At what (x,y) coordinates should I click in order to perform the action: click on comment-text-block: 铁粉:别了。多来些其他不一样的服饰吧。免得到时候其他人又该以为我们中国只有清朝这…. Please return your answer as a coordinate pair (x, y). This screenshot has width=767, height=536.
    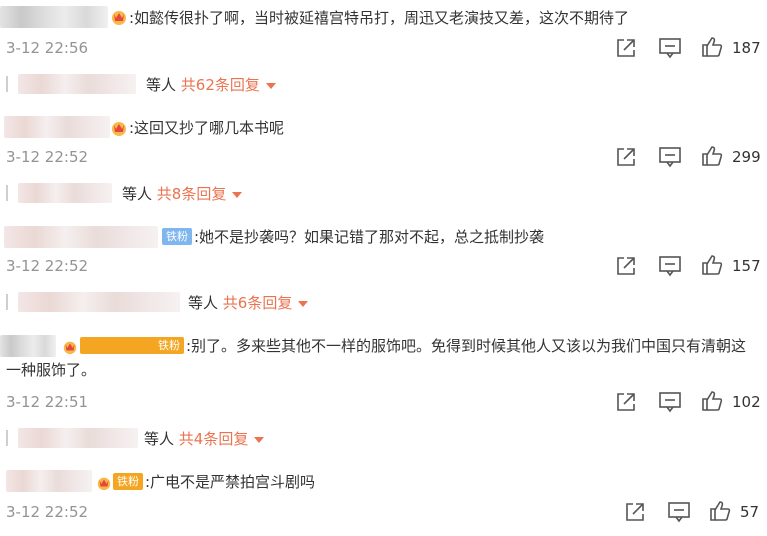
    Looking at the image, I should click on (378, 358).